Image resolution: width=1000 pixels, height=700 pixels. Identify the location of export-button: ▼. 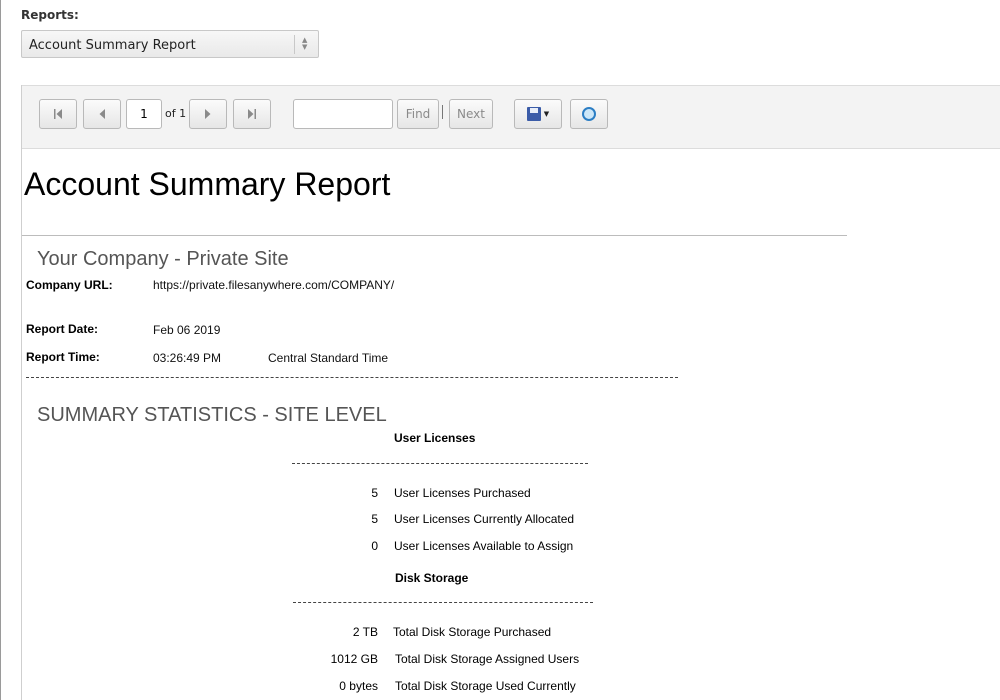
(538, 114).